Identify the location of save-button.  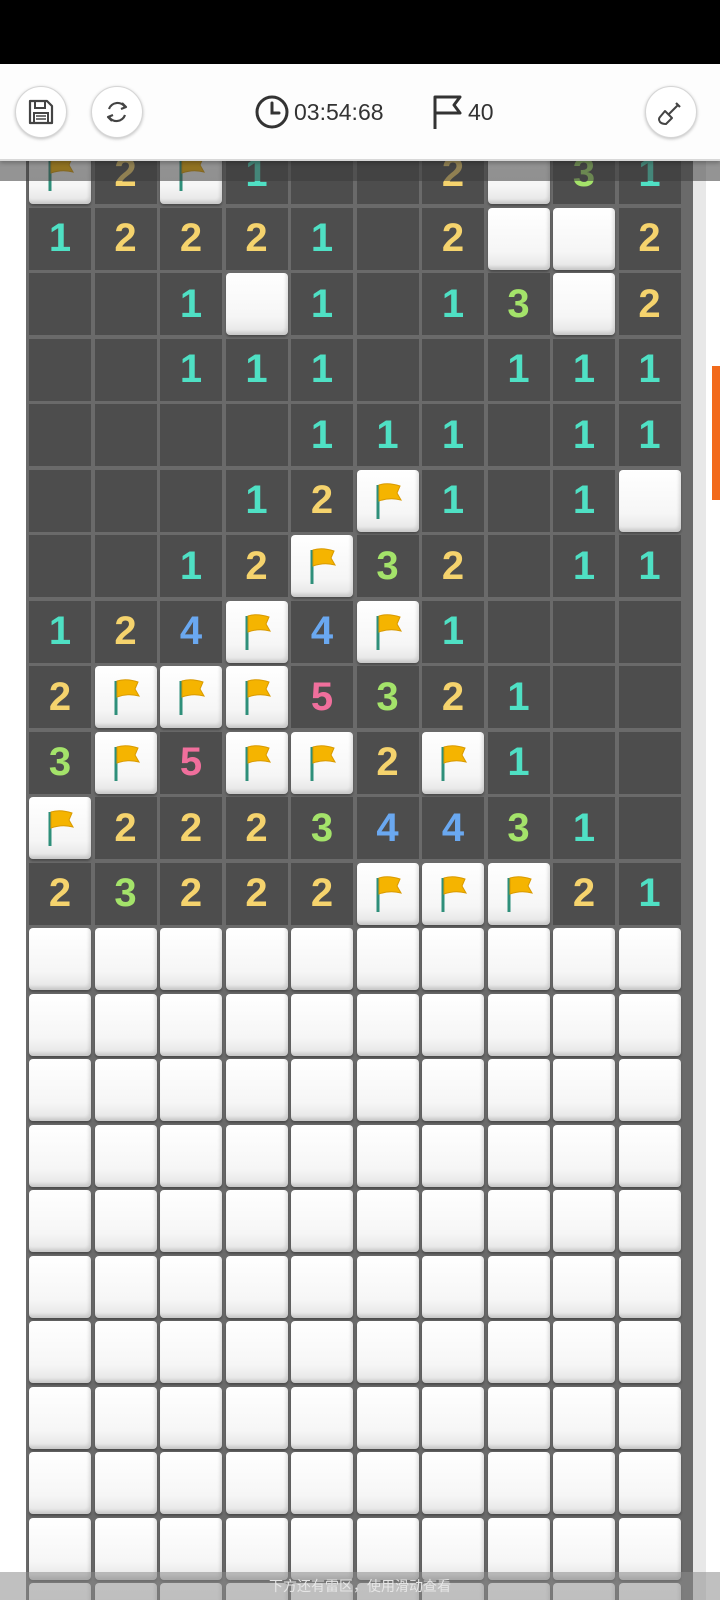
(41, 112).